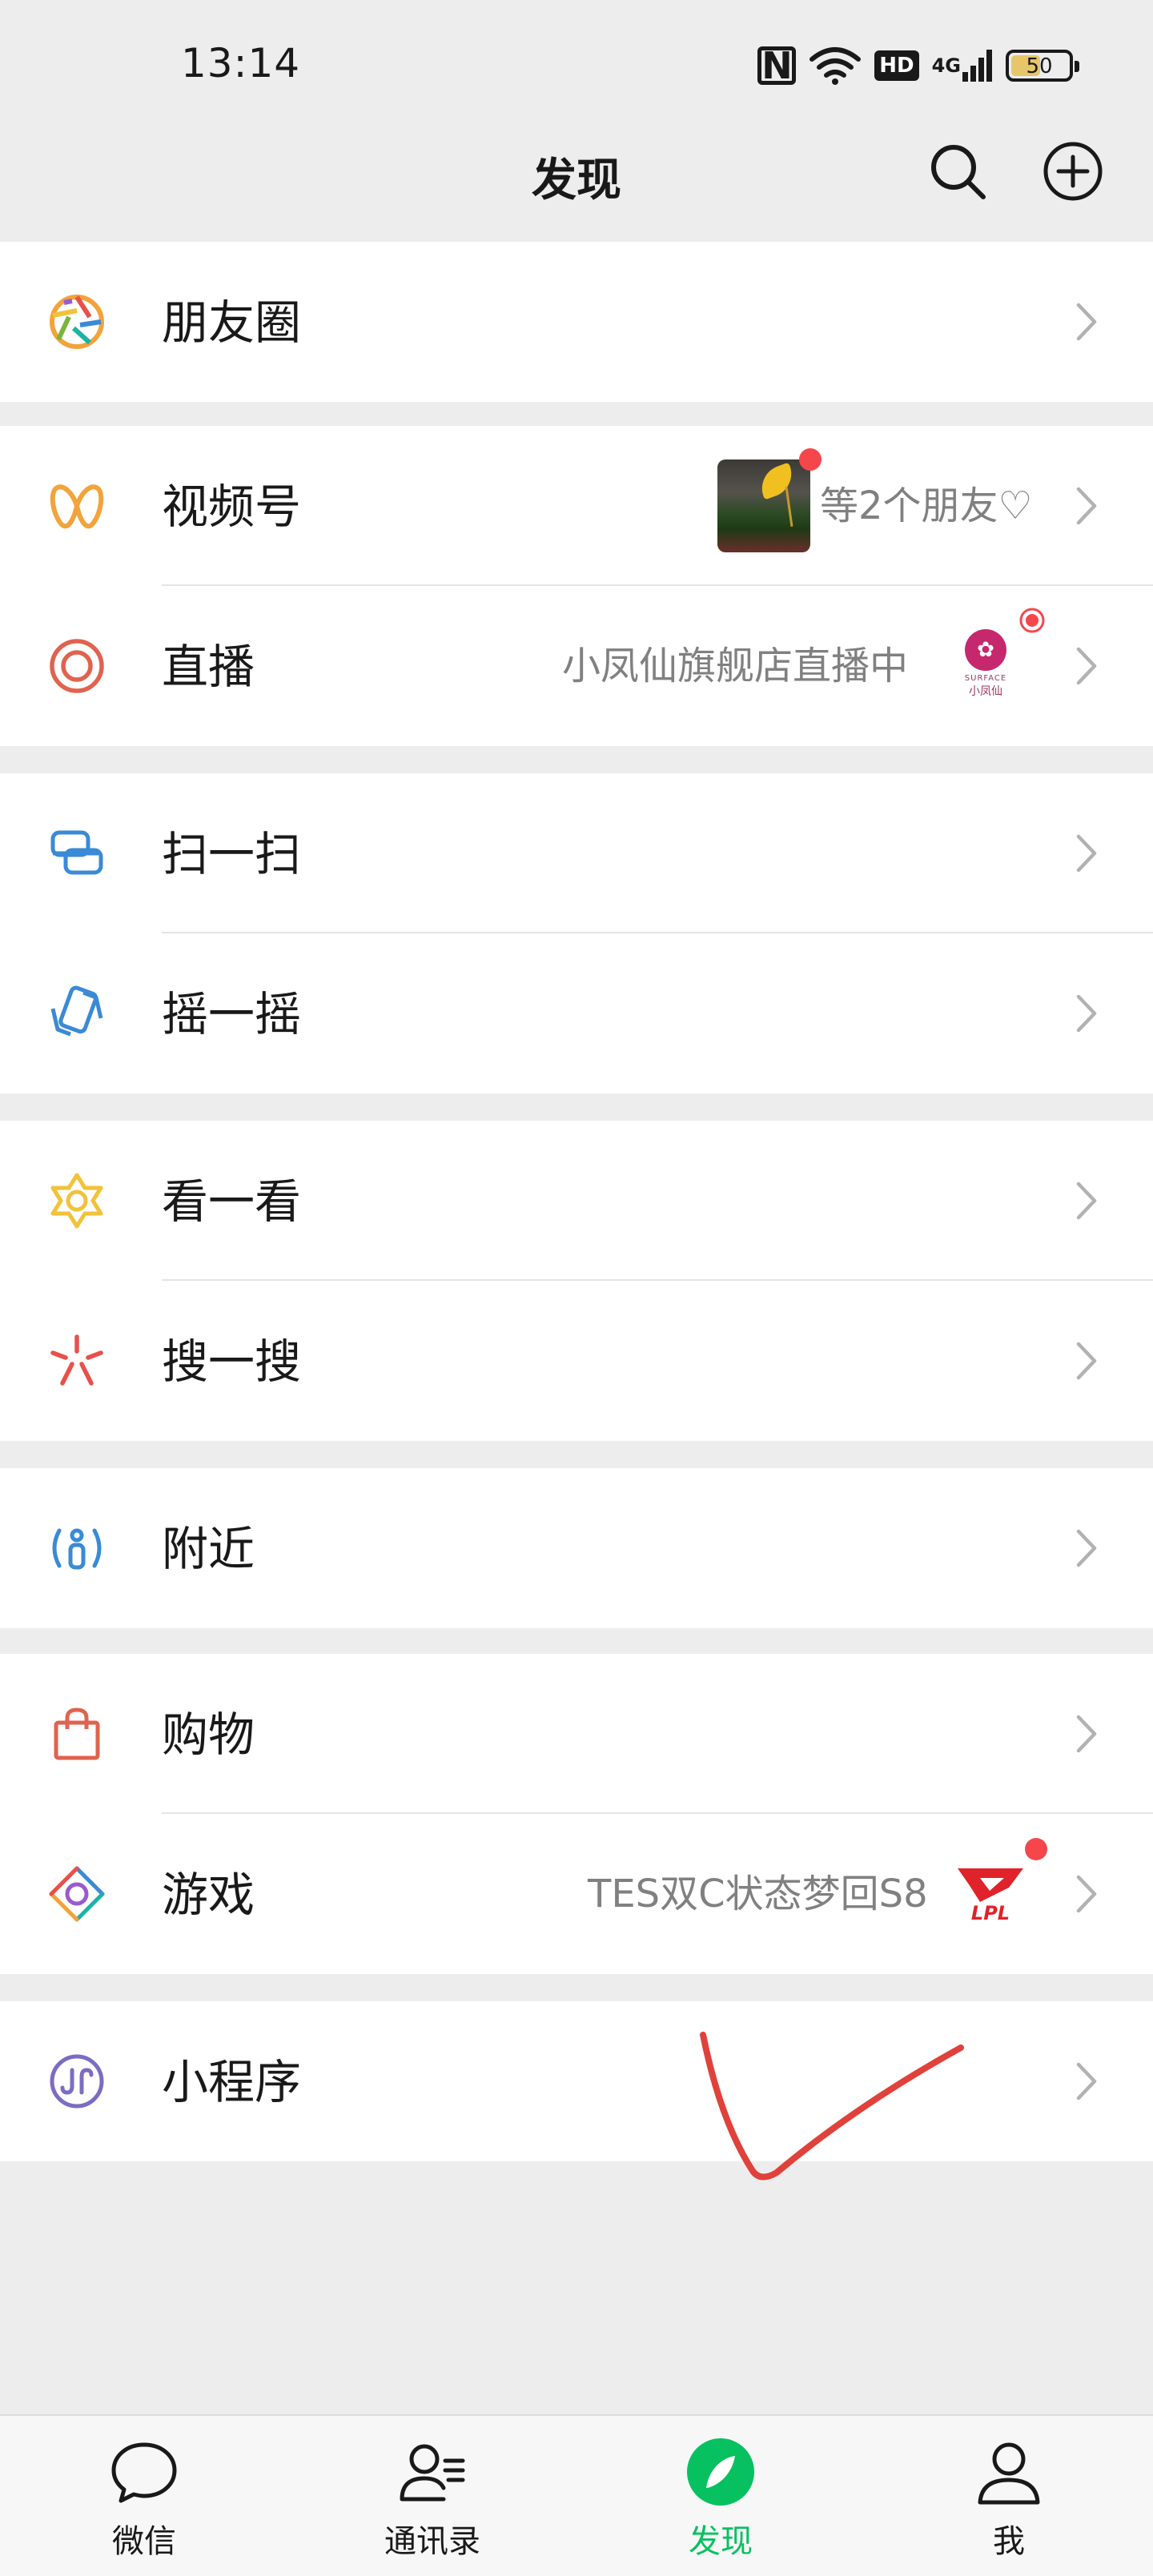  What do you see at coordinates (927, 506) in the screenshot?
I see `channels-friends-liked: 等2个朋友♡` at bounding box center [927, 506].